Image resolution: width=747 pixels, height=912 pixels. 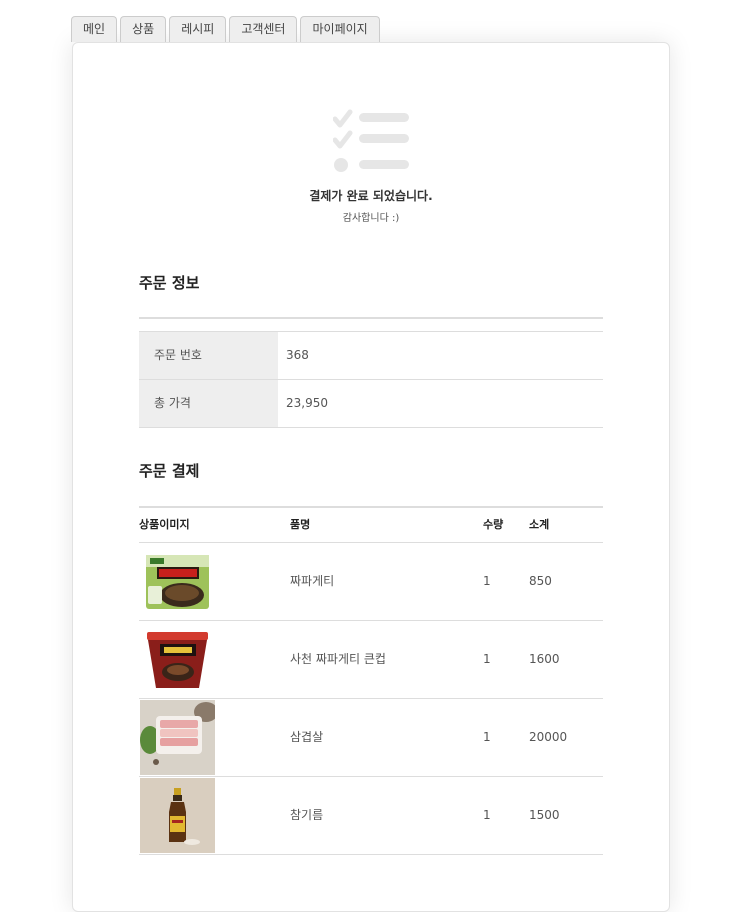 I want to click on item-subtotal: 1600, so click(x=544, y=659).